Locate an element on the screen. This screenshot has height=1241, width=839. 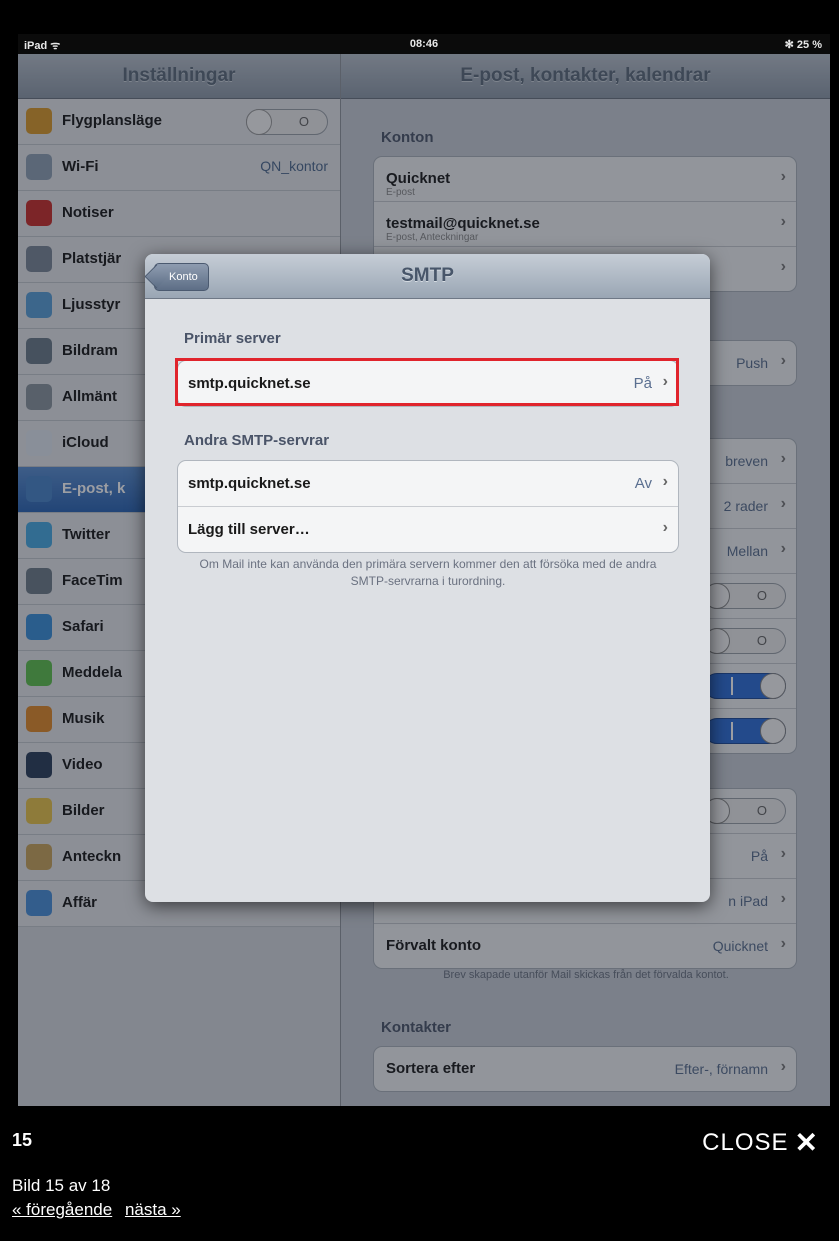
clock: 08:46 is located at coordinates (424, 44).